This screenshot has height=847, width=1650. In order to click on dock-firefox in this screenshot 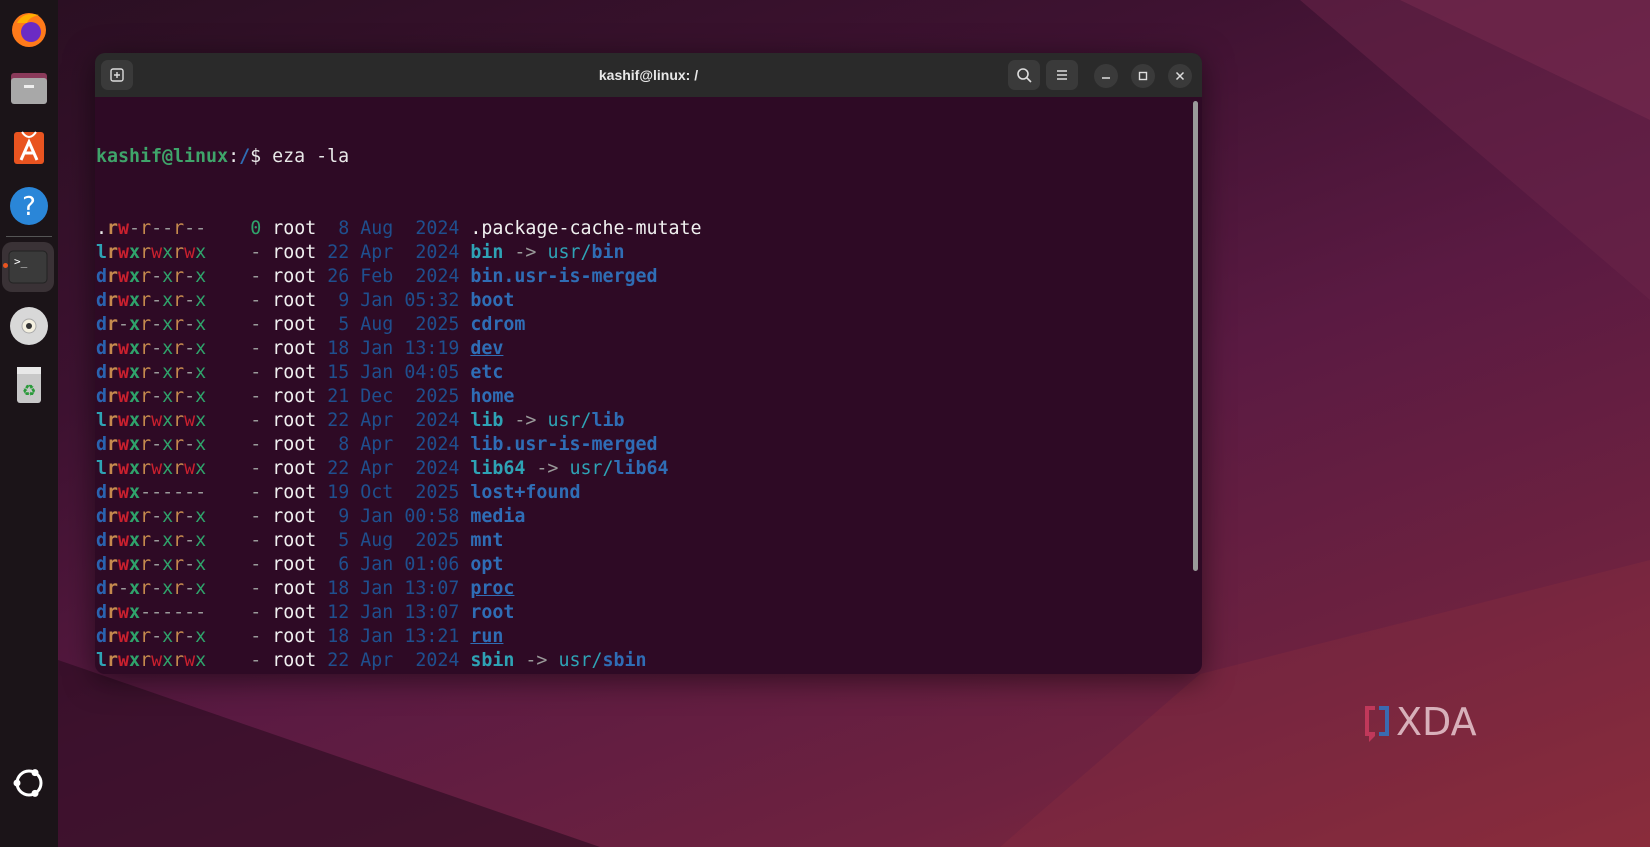, I will do `click(29, 29)`.